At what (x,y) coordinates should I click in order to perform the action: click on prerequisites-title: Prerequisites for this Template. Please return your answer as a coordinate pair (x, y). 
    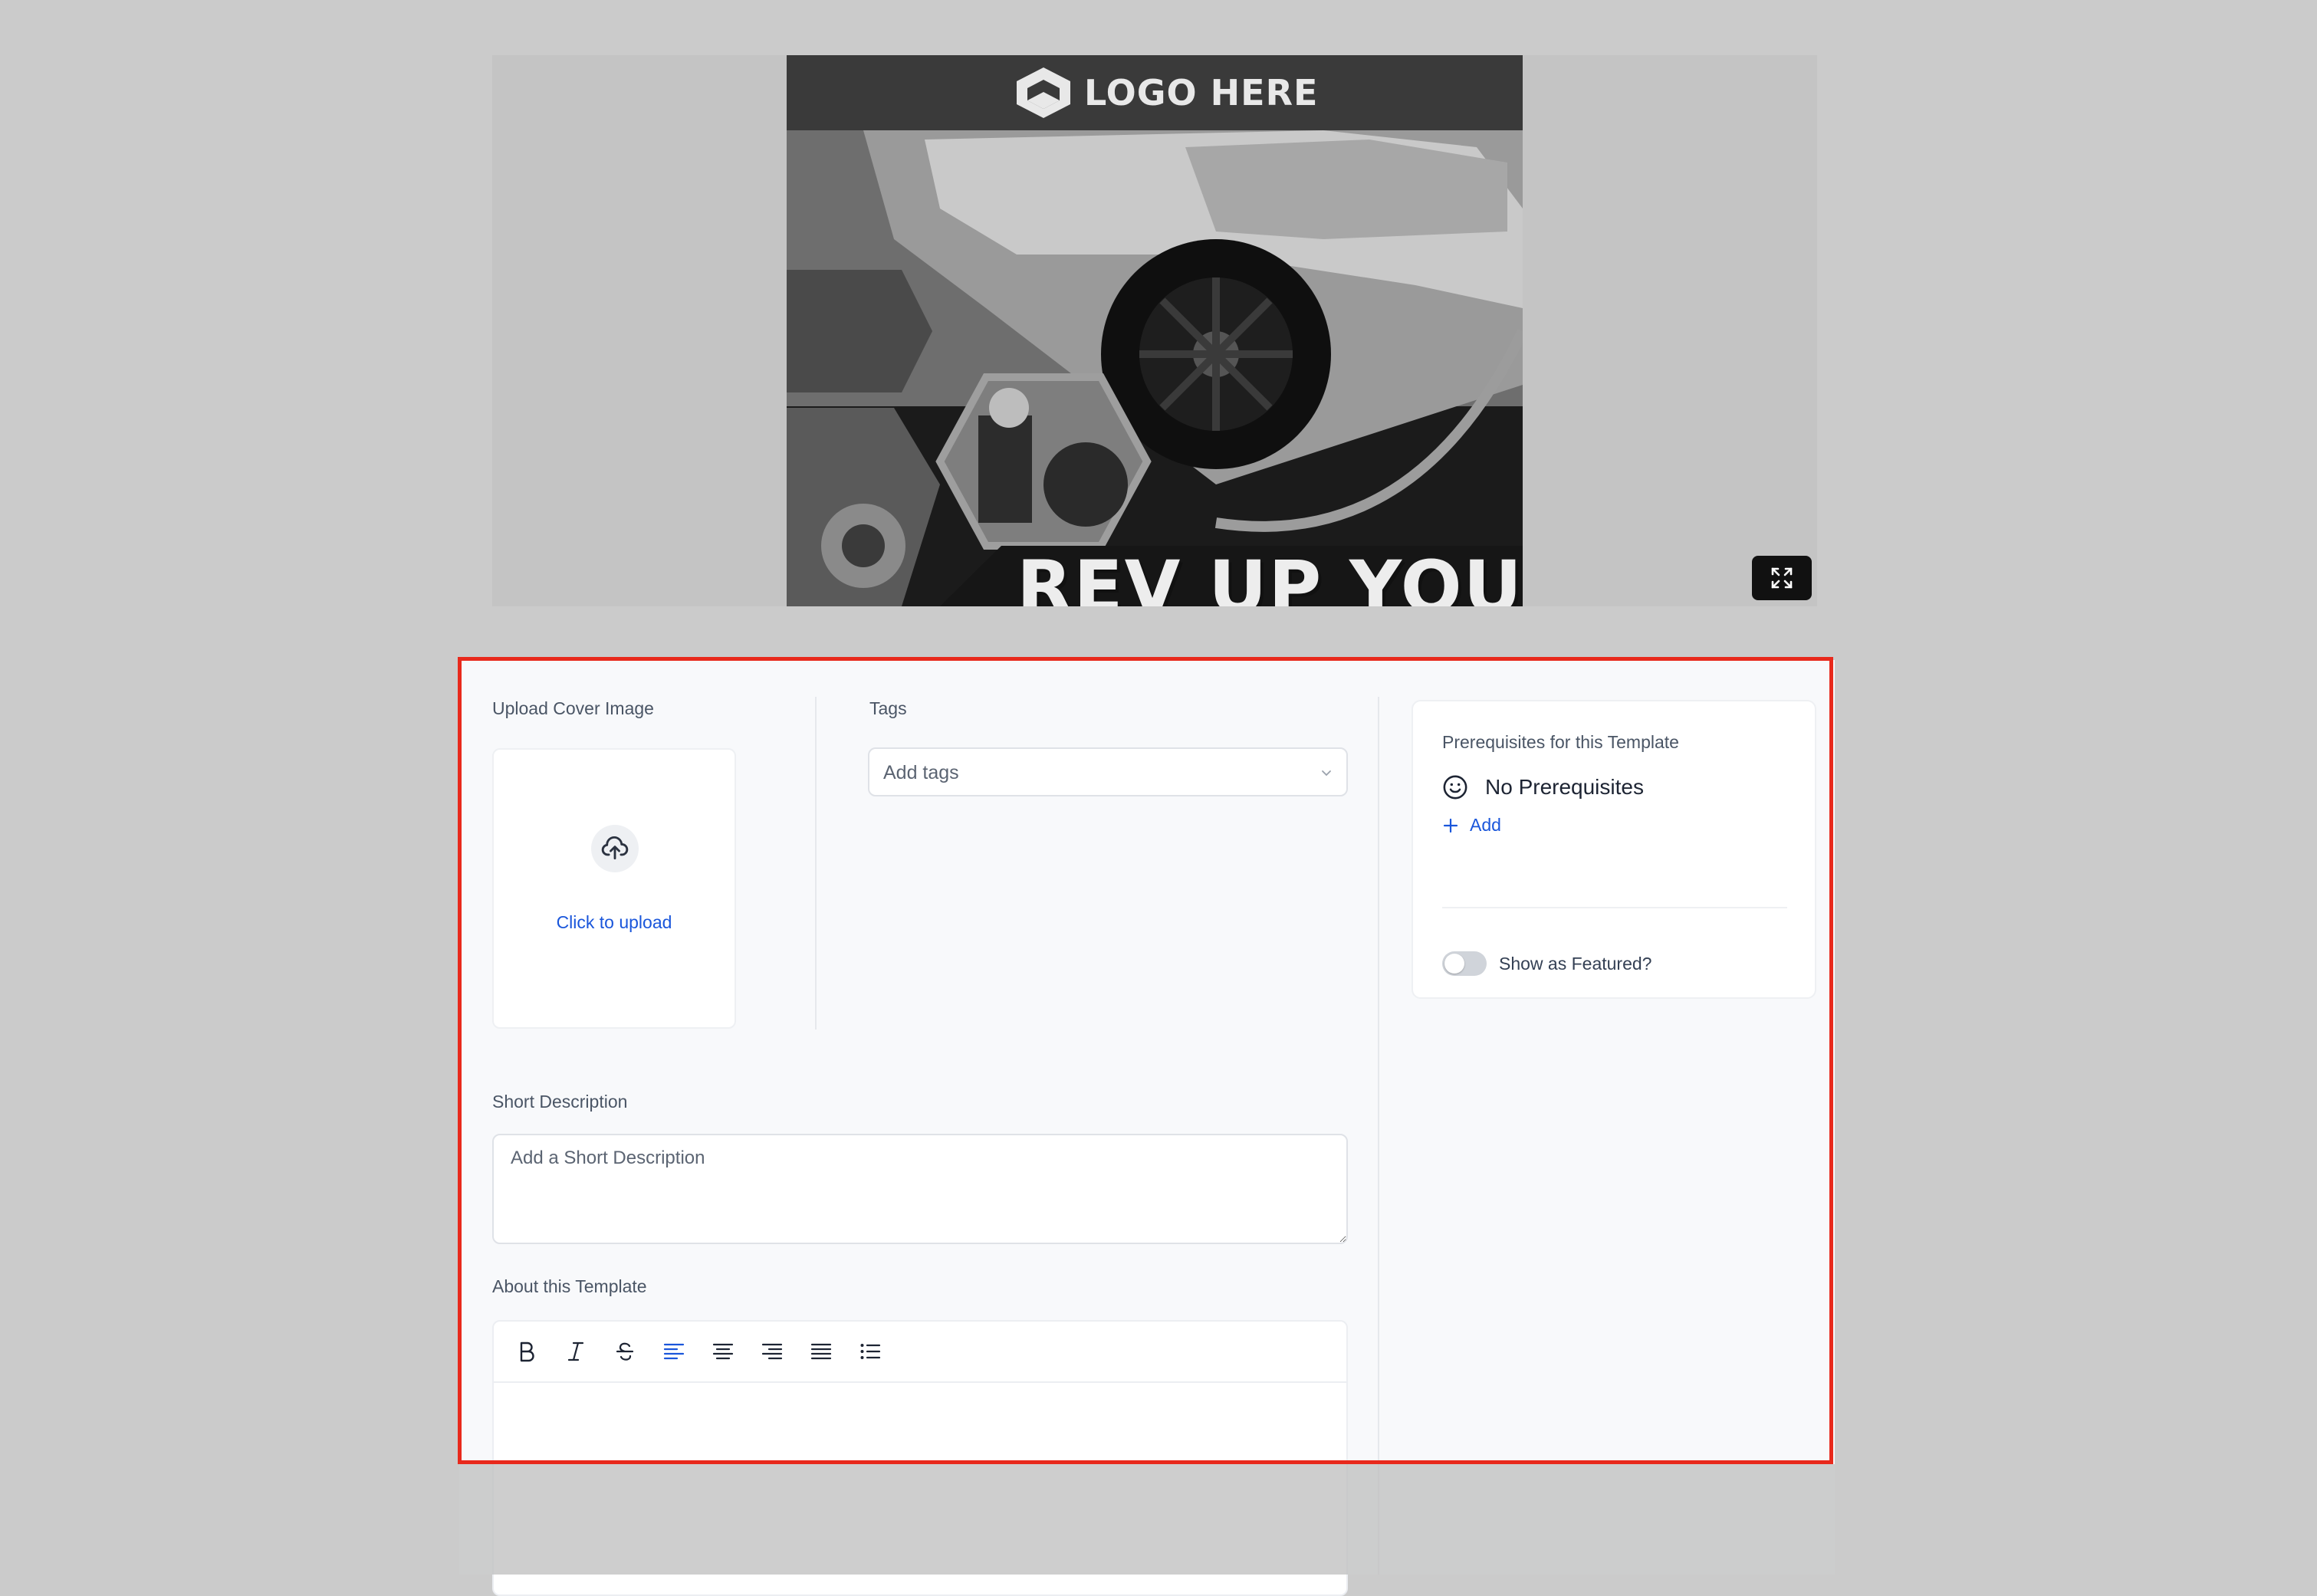
    Looking at the image, I should click on (1560, 742).